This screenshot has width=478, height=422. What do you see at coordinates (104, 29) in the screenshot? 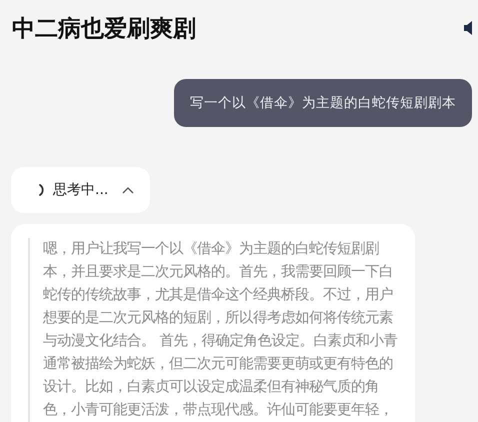
I see `page-title: 中二病也爱刷爽剧` at bounding box center [104, 29].